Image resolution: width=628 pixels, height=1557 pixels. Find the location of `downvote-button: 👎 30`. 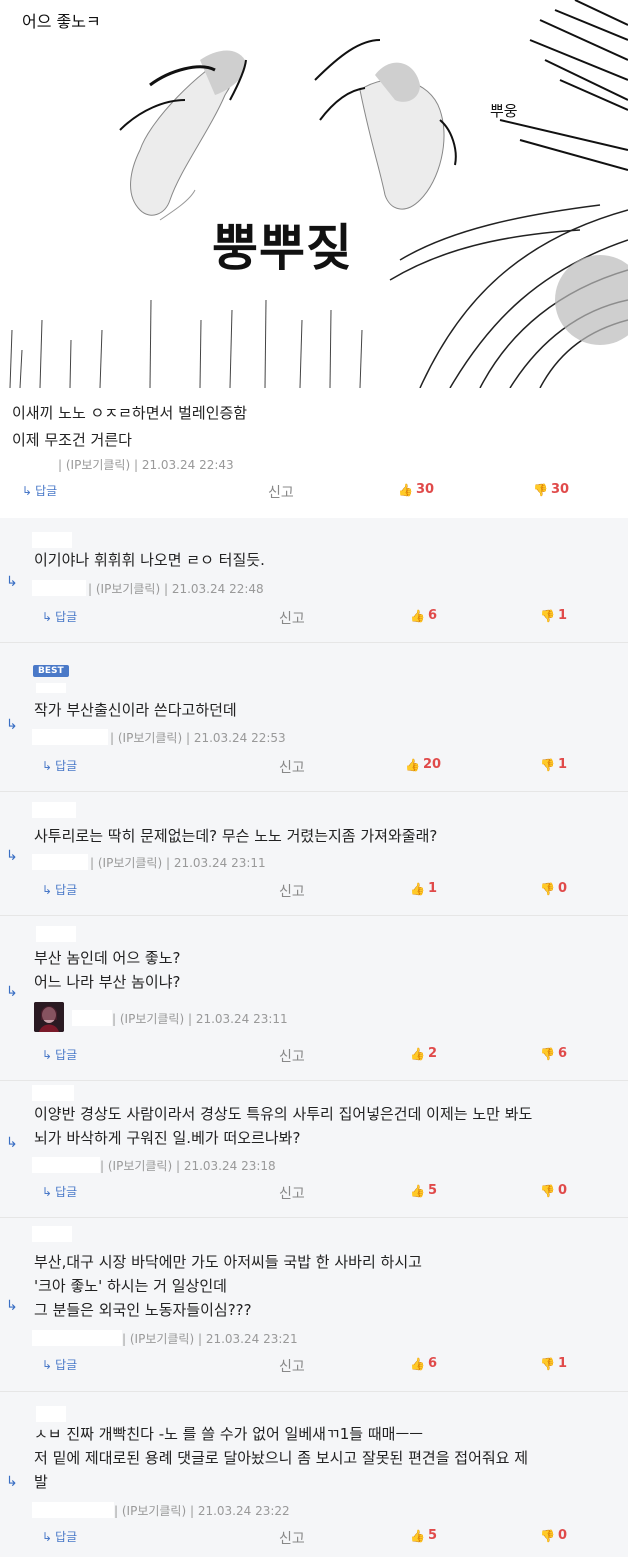

downvote-button: 👎 30 is located at coordinates (551, 489).